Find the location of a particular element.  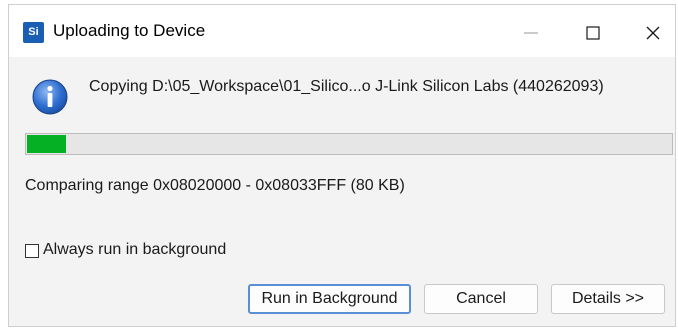

details-button: Details >> is located at coordinates (608, 299).